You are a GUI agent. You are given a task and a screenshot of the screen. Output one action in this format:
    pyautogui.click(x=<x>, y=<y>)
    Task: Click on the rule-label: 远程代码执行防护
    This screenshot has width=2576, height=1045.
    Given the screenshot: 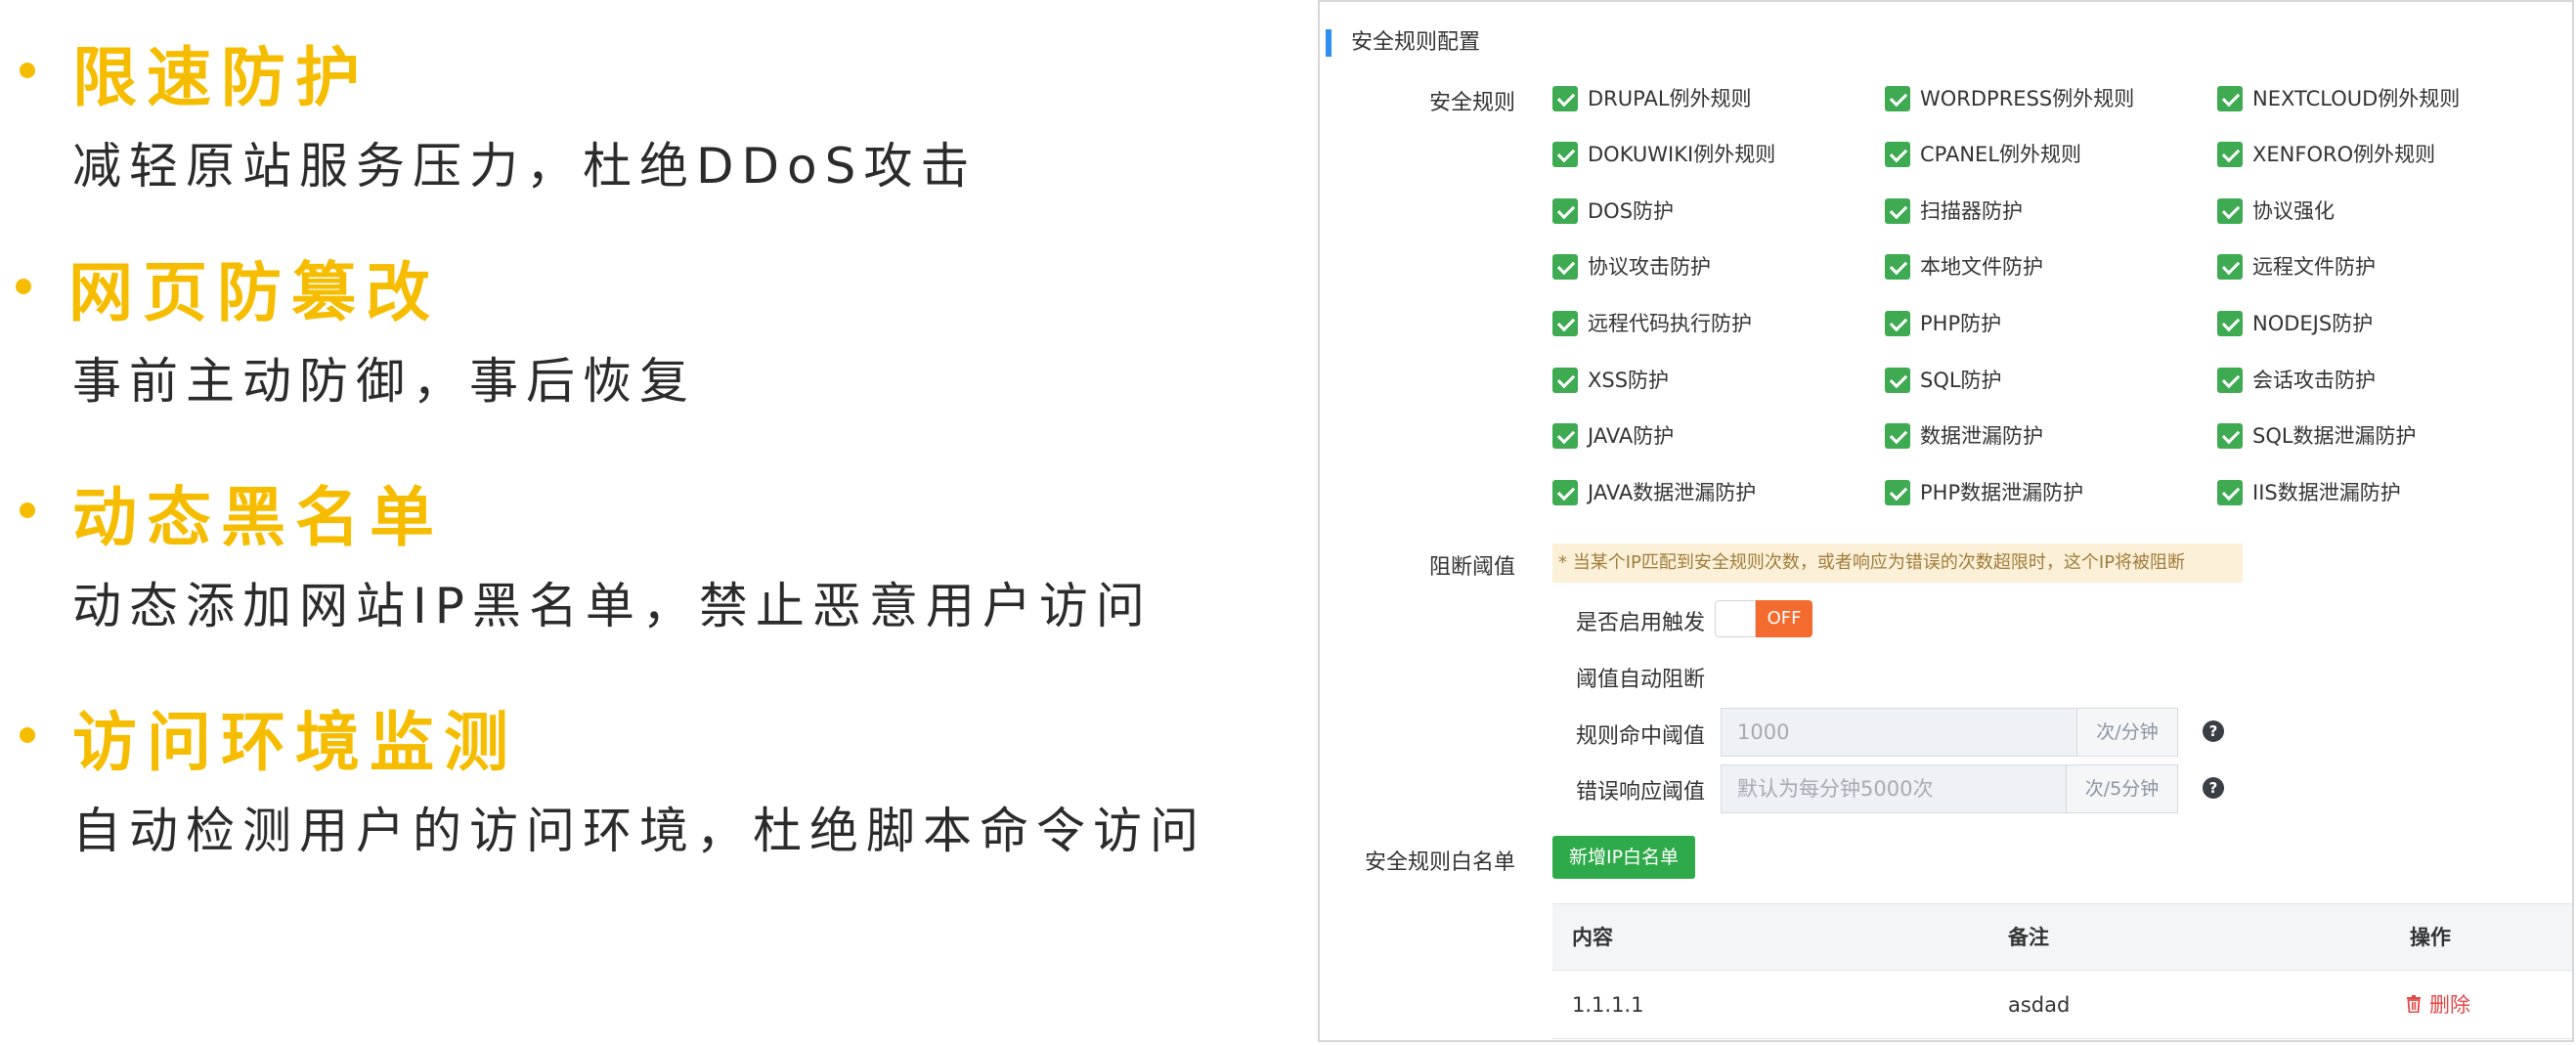 What is the action you would take?
    pyautogui.click(x=1670, y=323)
    